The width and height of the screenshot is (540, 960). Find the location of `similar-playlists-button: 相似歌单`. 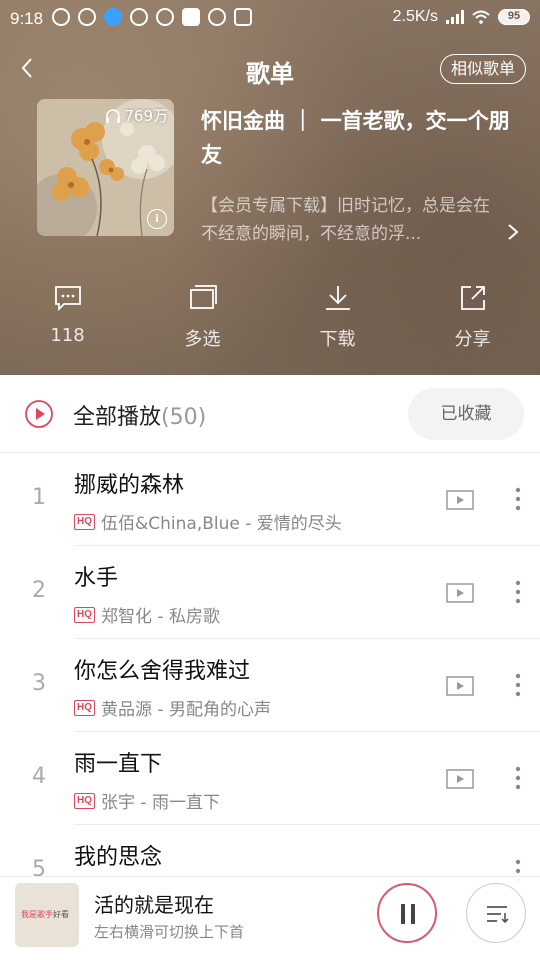

similar-playlists-button: 相似歌单 is located at coordinates (482, 69).